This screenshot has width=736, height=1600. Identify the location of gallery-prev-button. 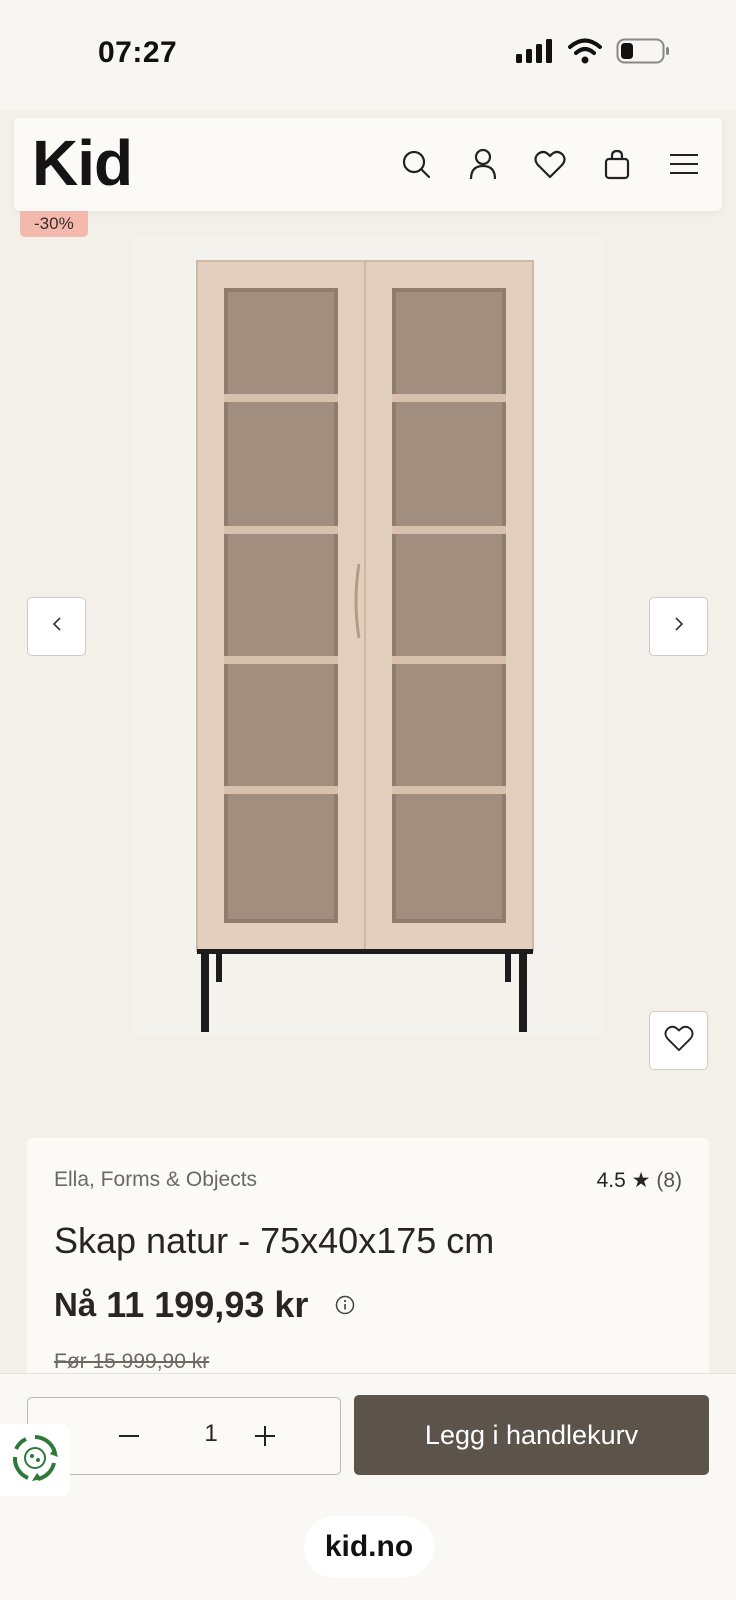
(56, 626).